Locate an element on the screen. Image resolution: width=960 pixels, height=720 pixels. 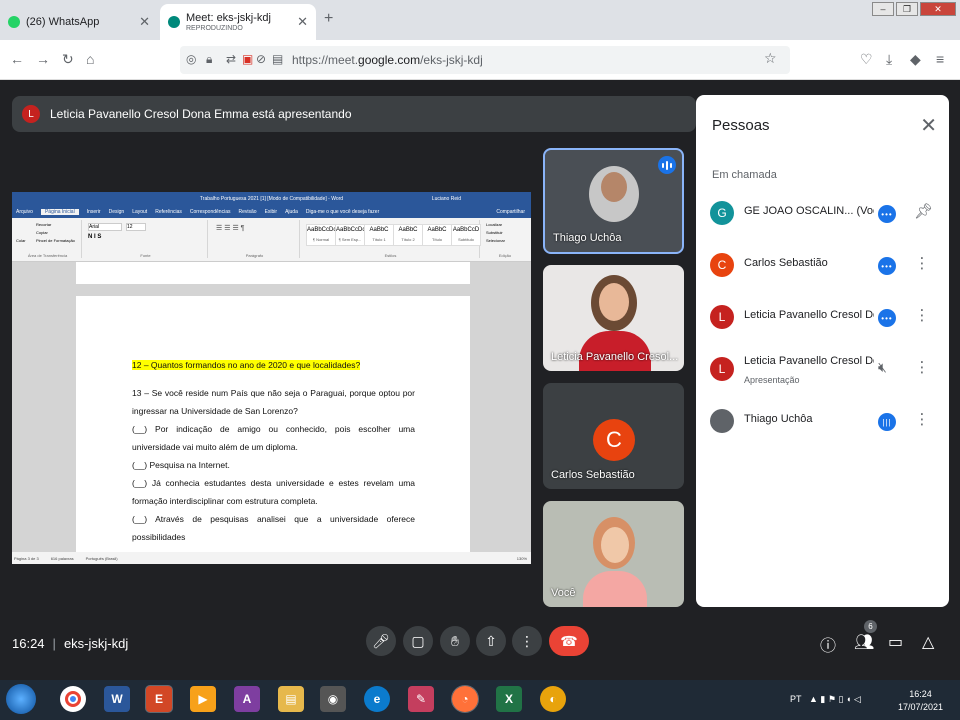
select-button: Selecionar is located at coordinates (495, 240).